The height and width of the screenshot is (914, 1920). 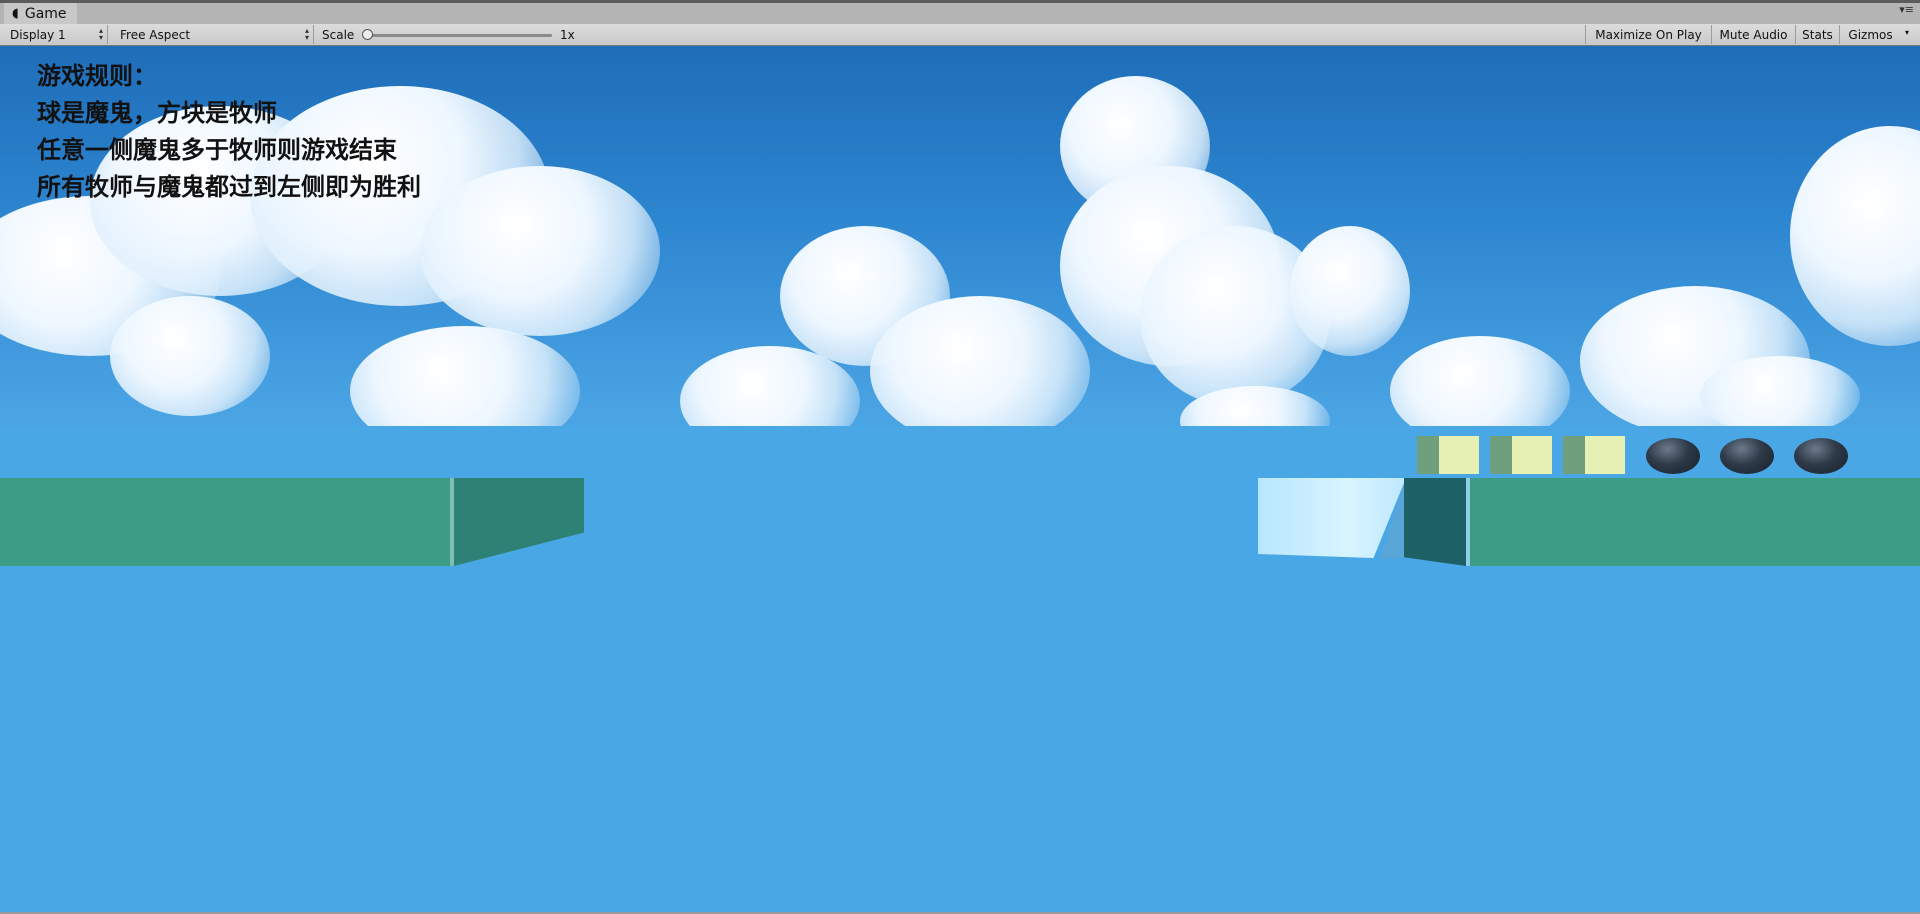 I want to click on mute-audio-label: Mute Audio, so click(x=1753, y=34).